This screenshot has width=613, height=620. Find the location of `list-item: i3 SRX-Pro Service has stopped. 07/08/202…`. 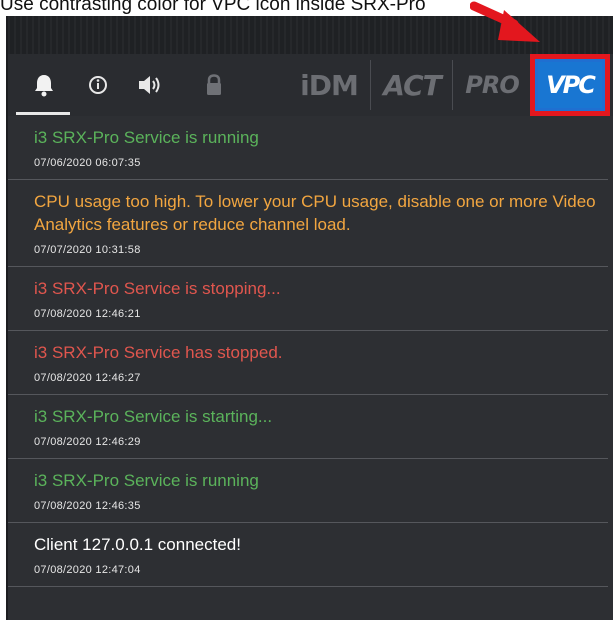

list-item: i3 SRX-Pro Service has stopped. 07/08/202… is located at coordinates (308, 363).